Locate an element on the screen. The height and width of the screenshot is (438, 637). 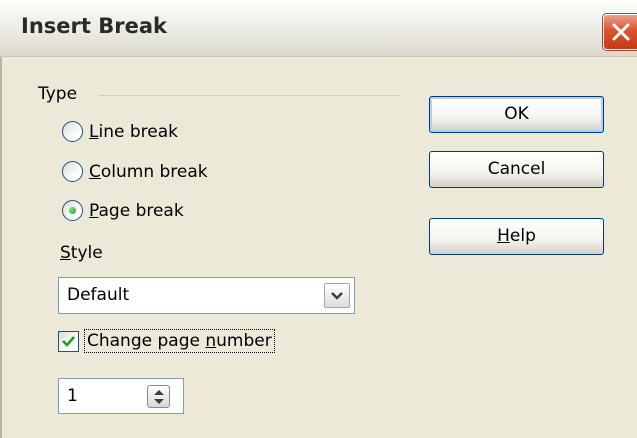
ok-button: OK is located at coordinates (516, 114).